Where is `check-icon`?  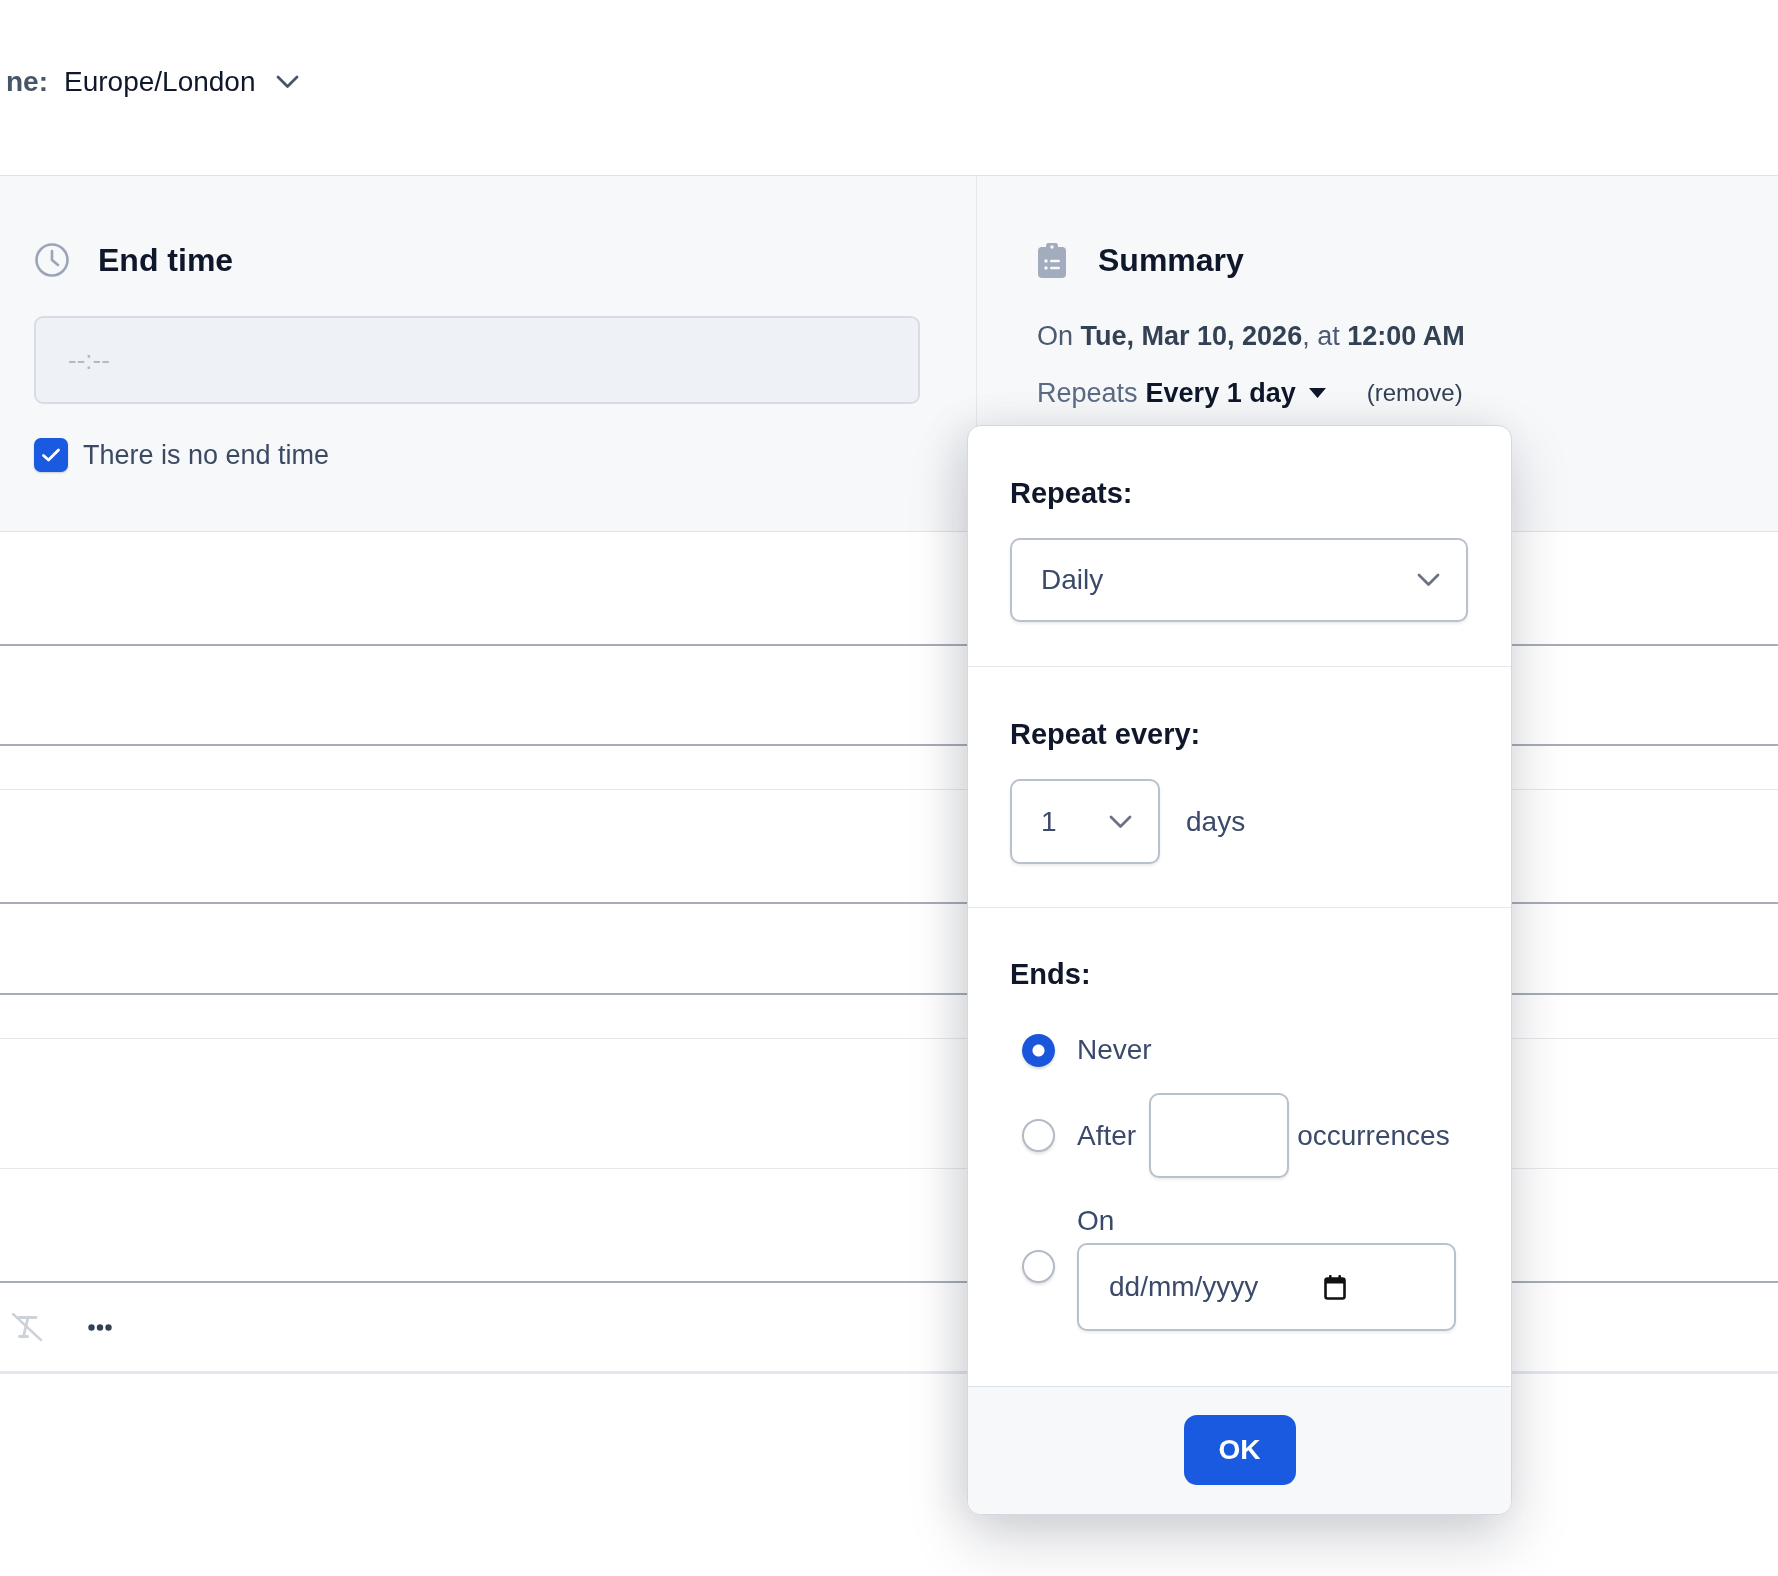
check-icon is located at coordinates (51, 455).